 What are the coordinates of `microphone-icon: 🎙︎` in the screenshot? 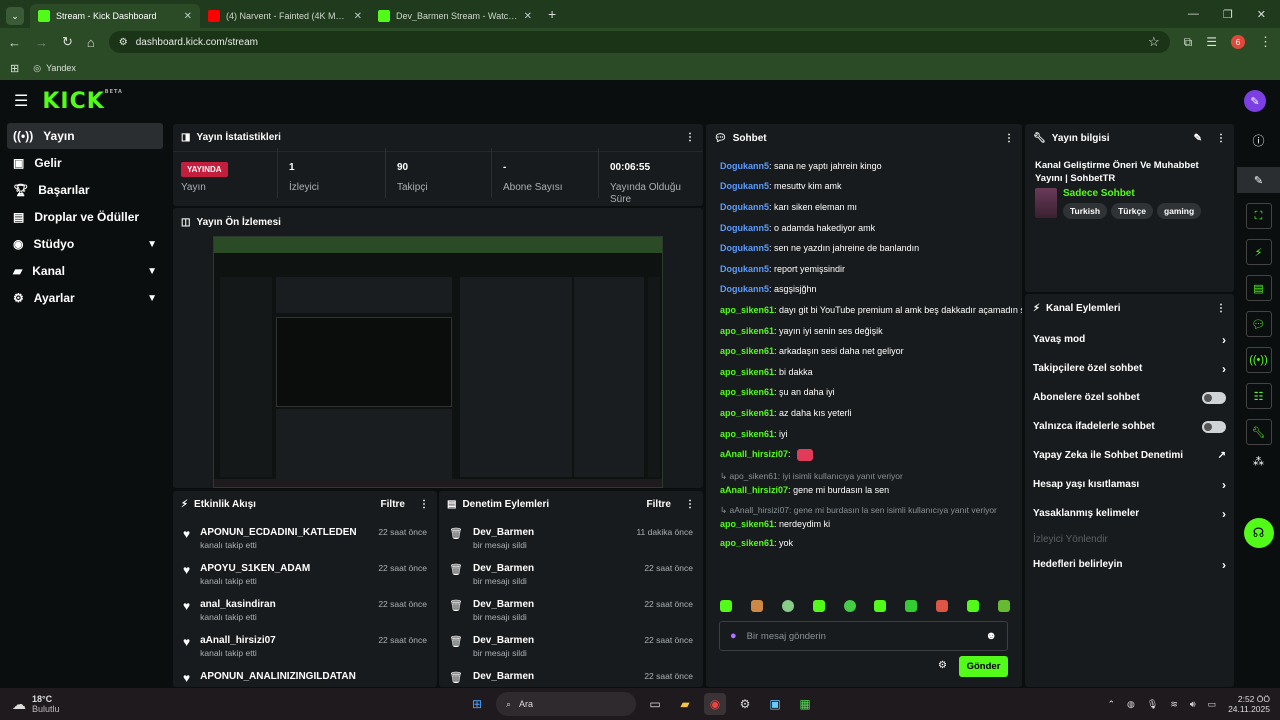 It's located at (1152, 704).